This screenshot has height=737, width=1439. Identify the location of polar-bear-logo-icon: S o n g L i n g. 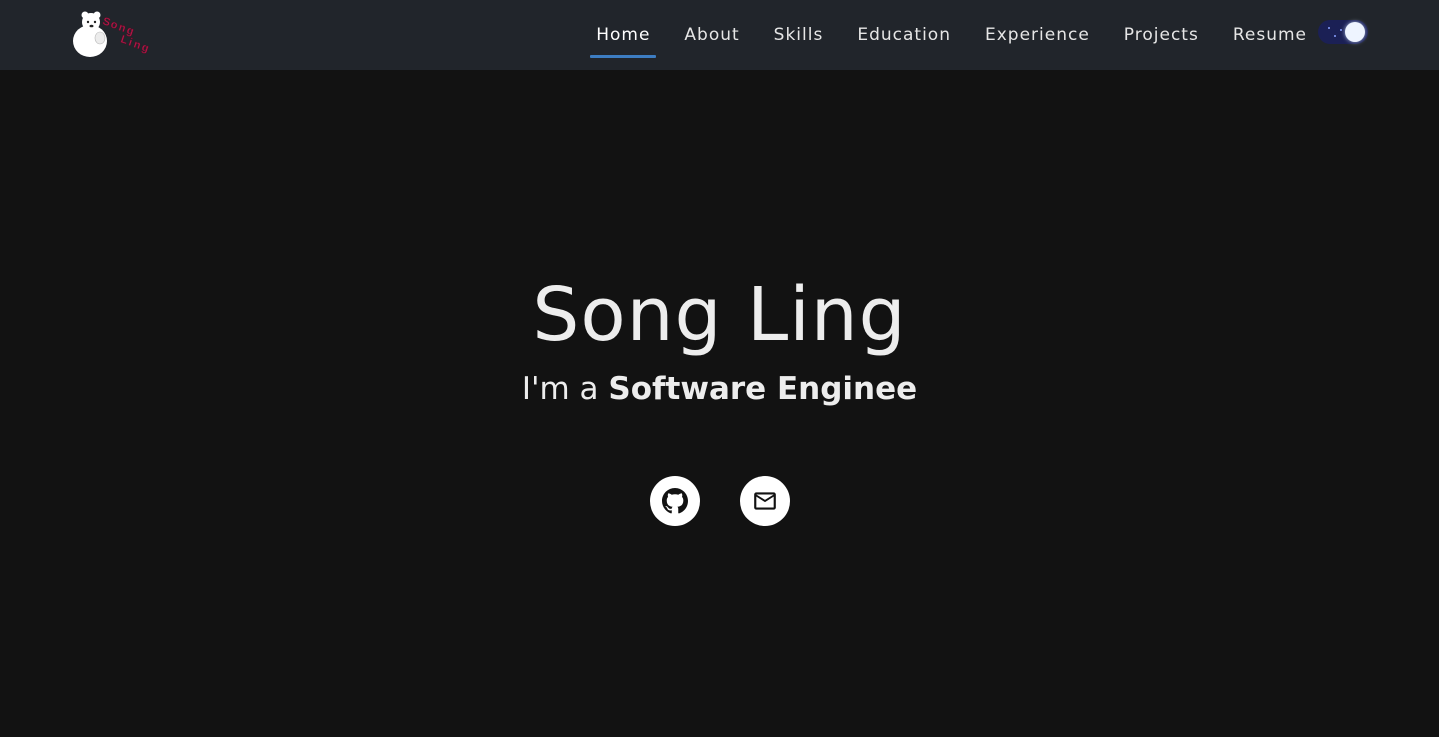
(111, 34).